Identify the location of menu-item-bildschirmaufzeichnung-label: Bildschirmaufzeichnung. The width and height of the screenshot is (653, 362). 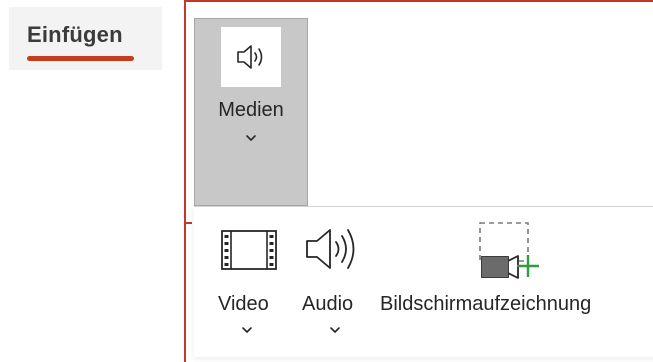
(486, 304).